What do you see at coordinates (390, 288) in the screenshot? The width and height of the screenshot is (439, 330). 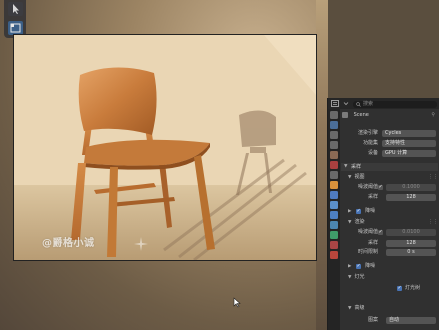 I see `light-tree-row: 灯光树` at bounding box center [390, 288].